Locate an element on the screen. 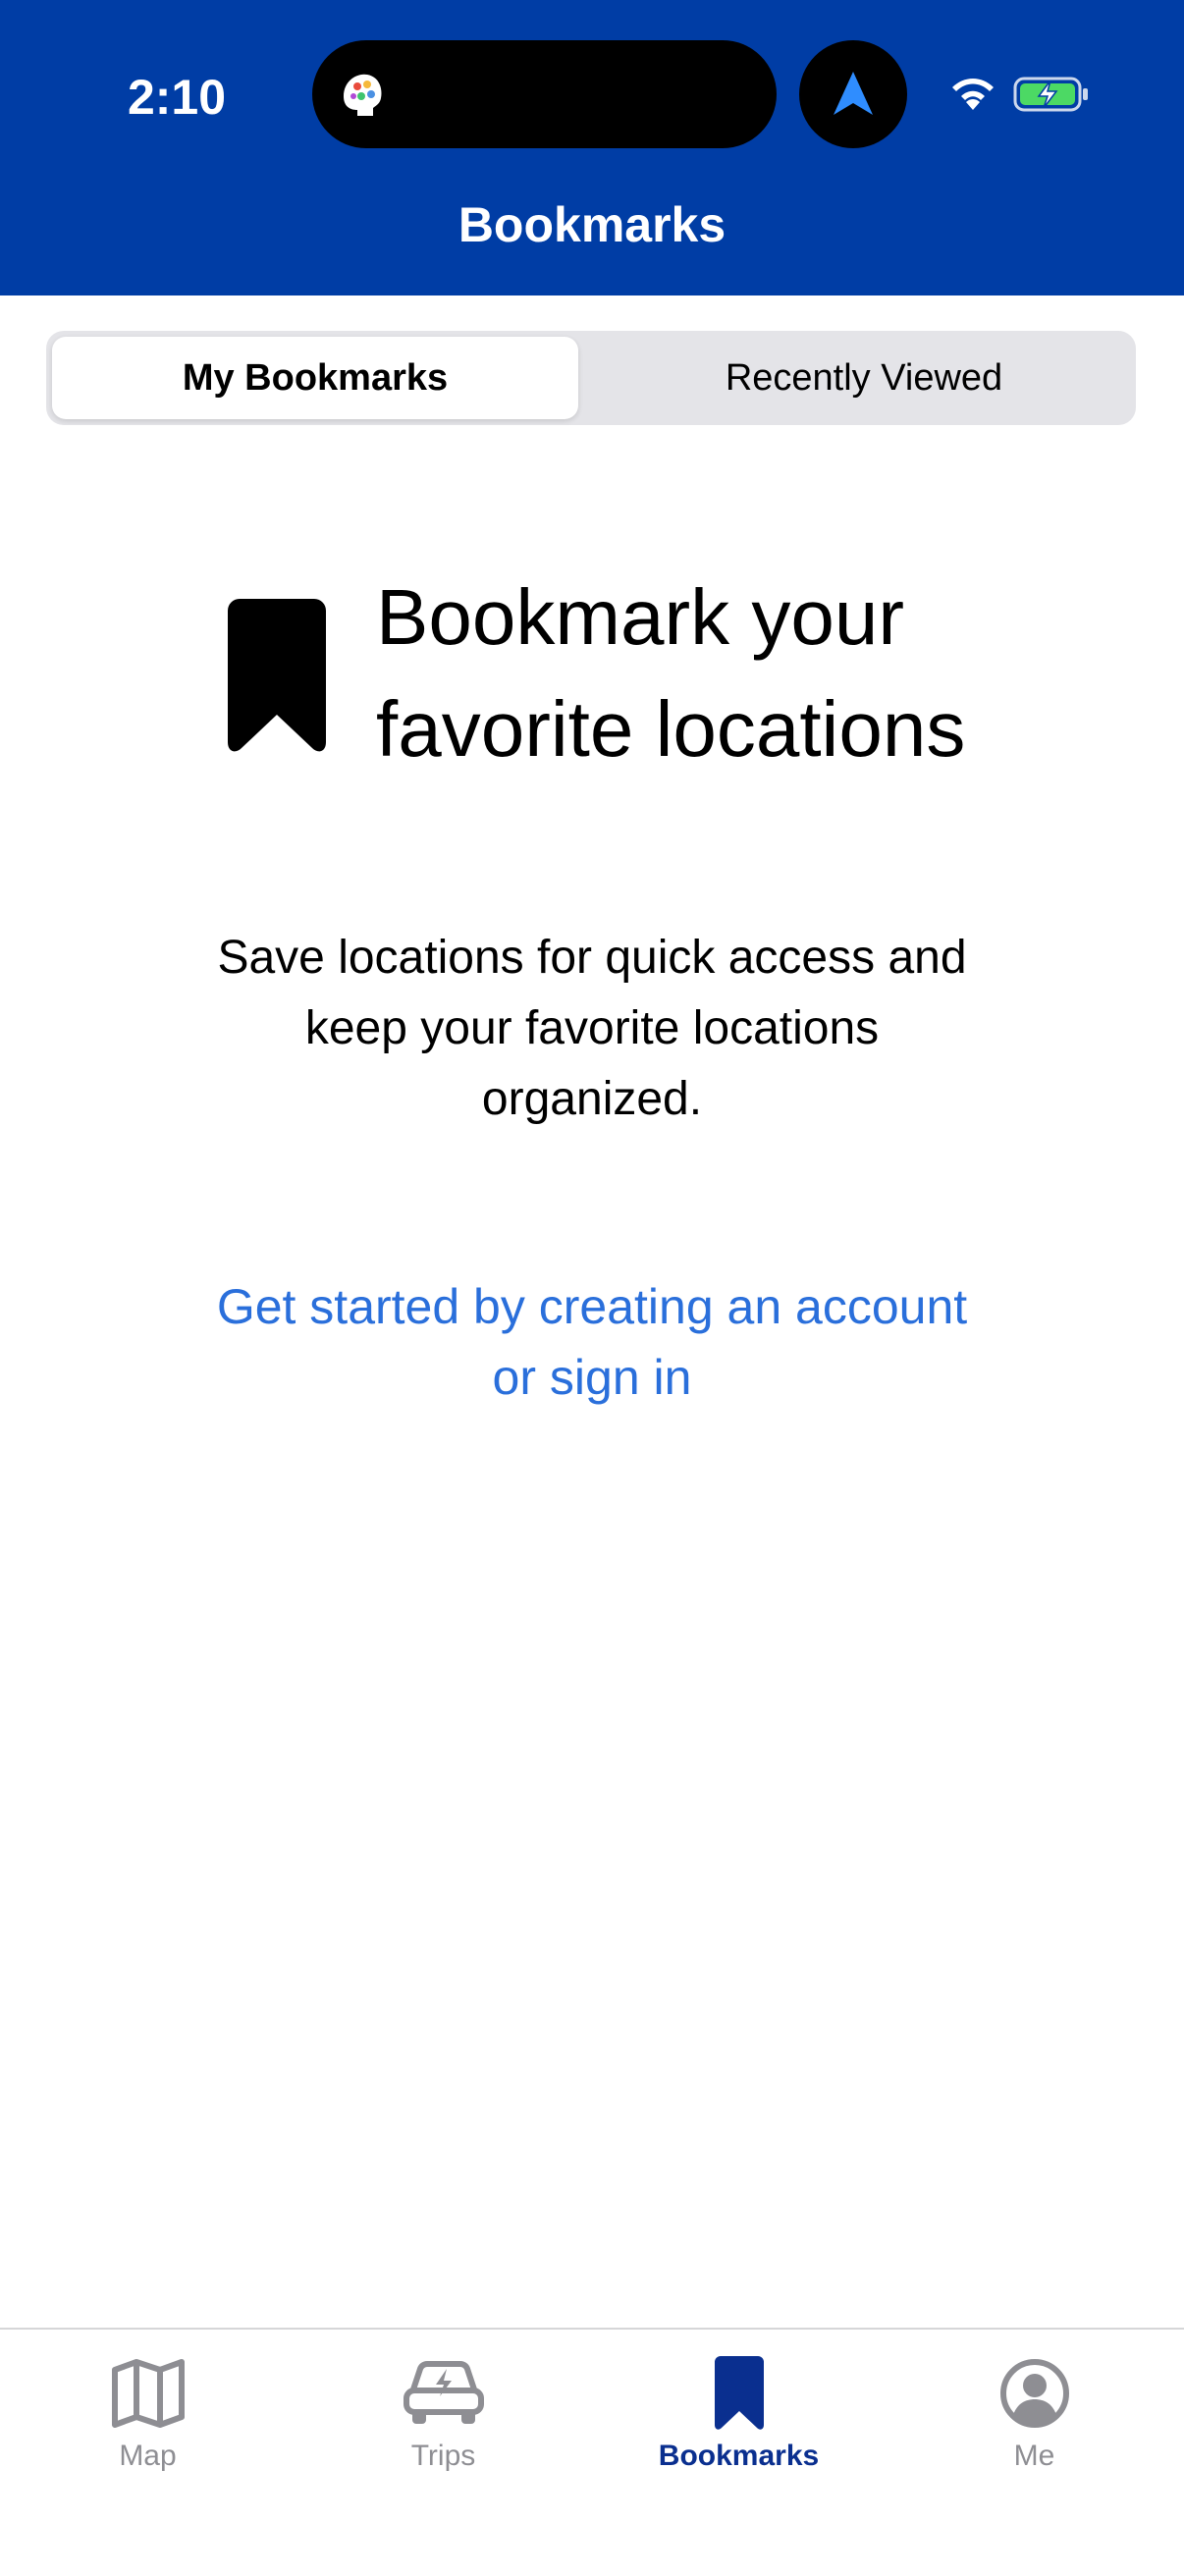 This screenshot has height=2576, width=1184. page-title: Bookmarks is located at coordinates (592, 224).